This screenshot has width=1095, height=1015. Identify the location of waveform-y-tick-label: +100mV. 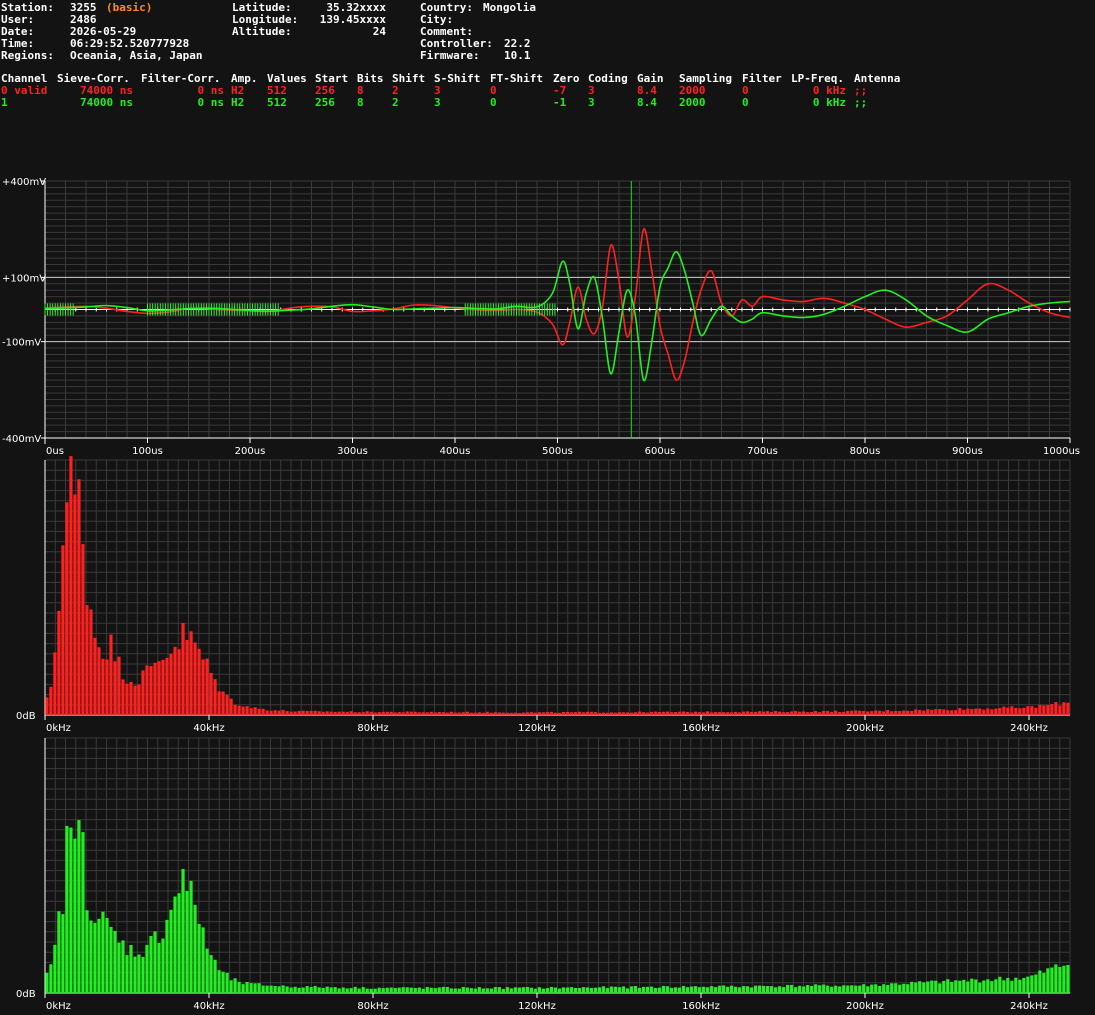
(24, 278).